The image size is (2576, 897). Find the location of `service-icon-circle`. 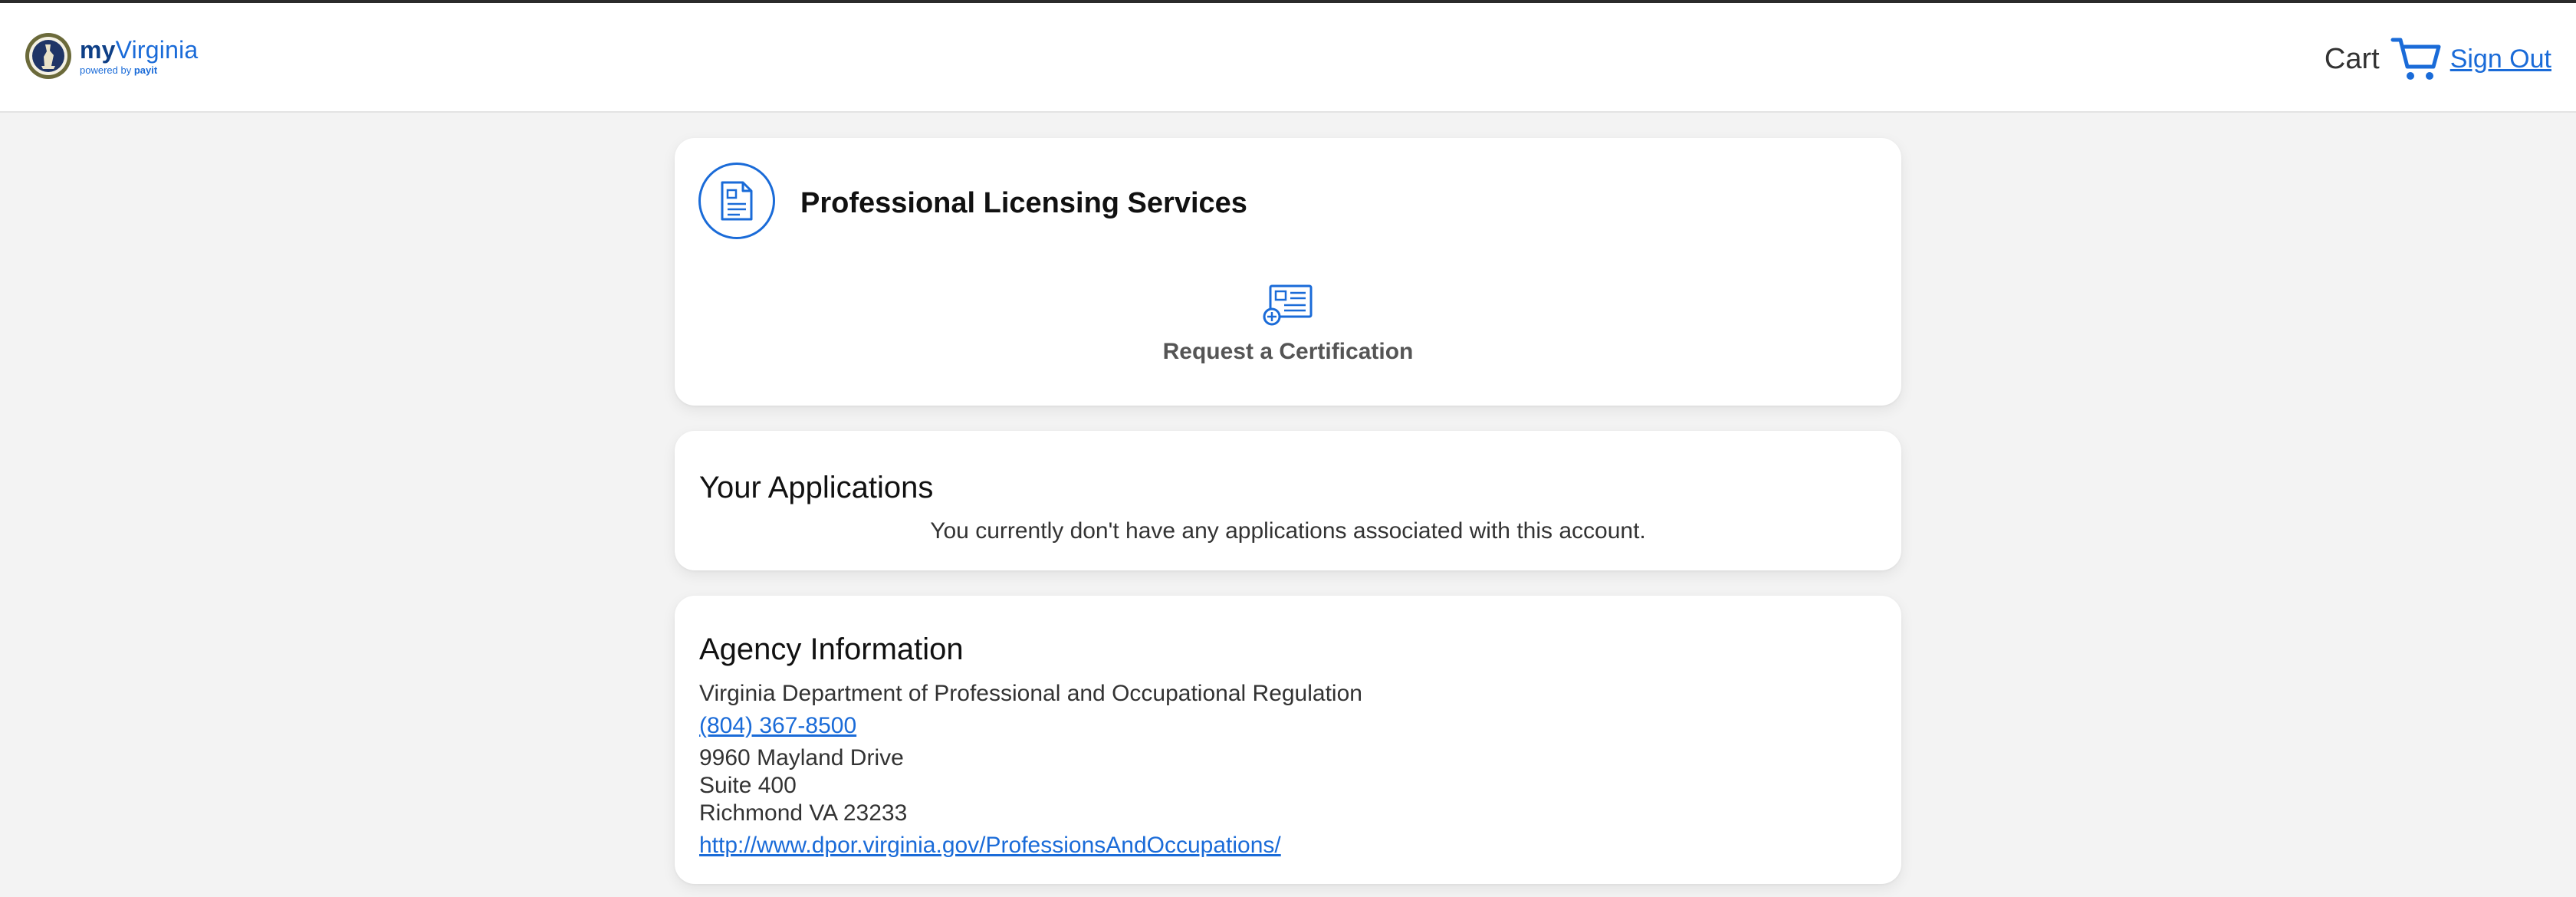

service-icon-circle is located at coordinates (737, 201).